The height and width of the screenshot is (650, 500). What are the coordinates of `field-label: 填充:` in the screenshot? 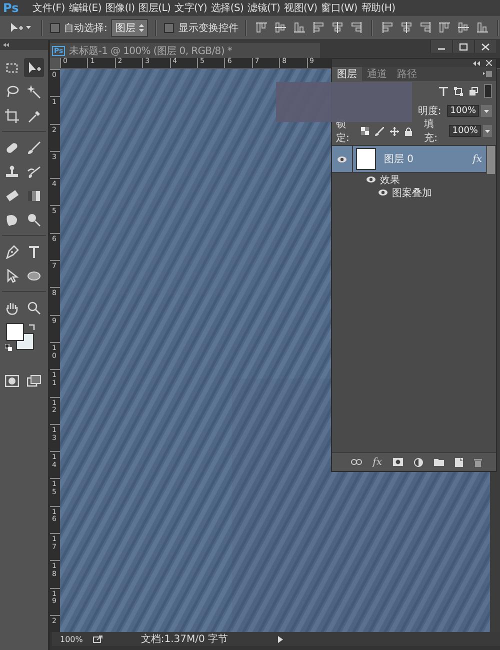 It's located at (431, 131).